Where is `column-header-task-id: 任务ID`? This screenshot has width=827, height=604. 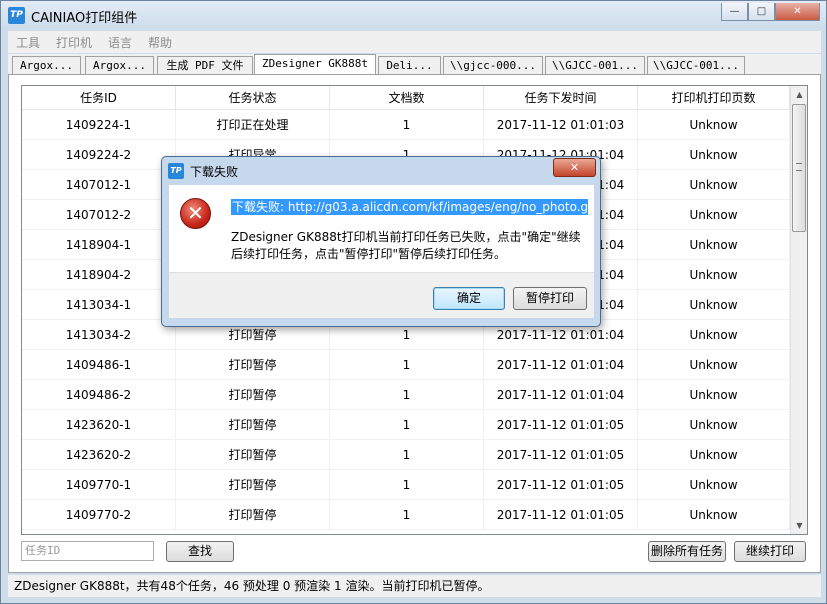 column-header-task-id: 任务ID is located at coordinates (99, 98).